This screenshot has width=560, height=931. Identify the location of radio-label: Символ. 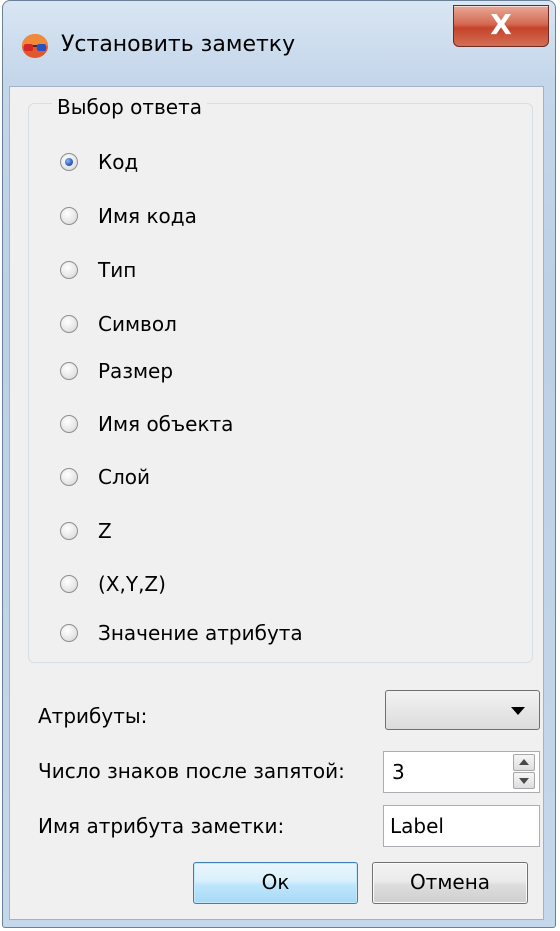
(137, 324).